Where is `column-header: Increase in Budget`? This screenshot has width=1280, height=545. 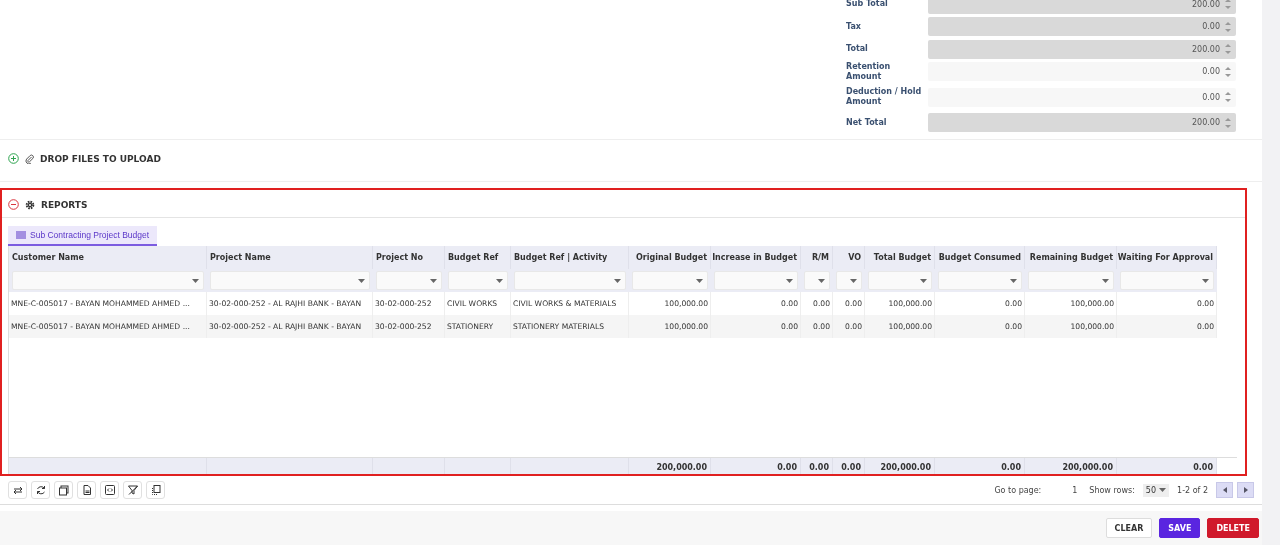 column-header: Increase in Budget is located at coordinates (756, 257).